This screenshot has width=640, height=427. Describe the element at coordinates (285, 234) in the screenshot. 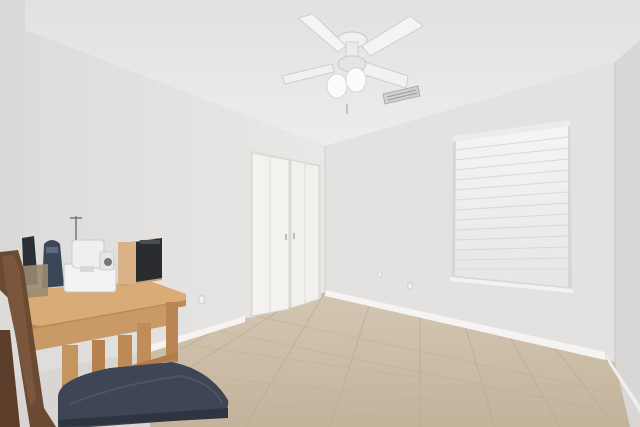

I see `closet-doors` at that location.